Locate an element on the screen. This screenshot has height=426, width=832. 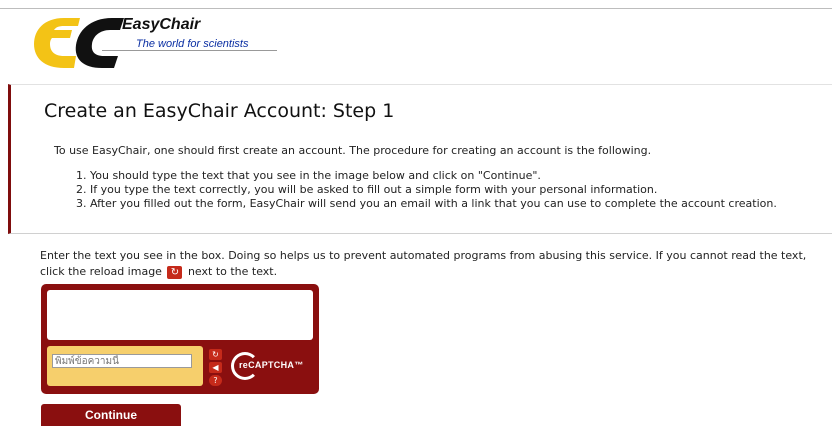
logo-underline is located at coordinates (189, 50).